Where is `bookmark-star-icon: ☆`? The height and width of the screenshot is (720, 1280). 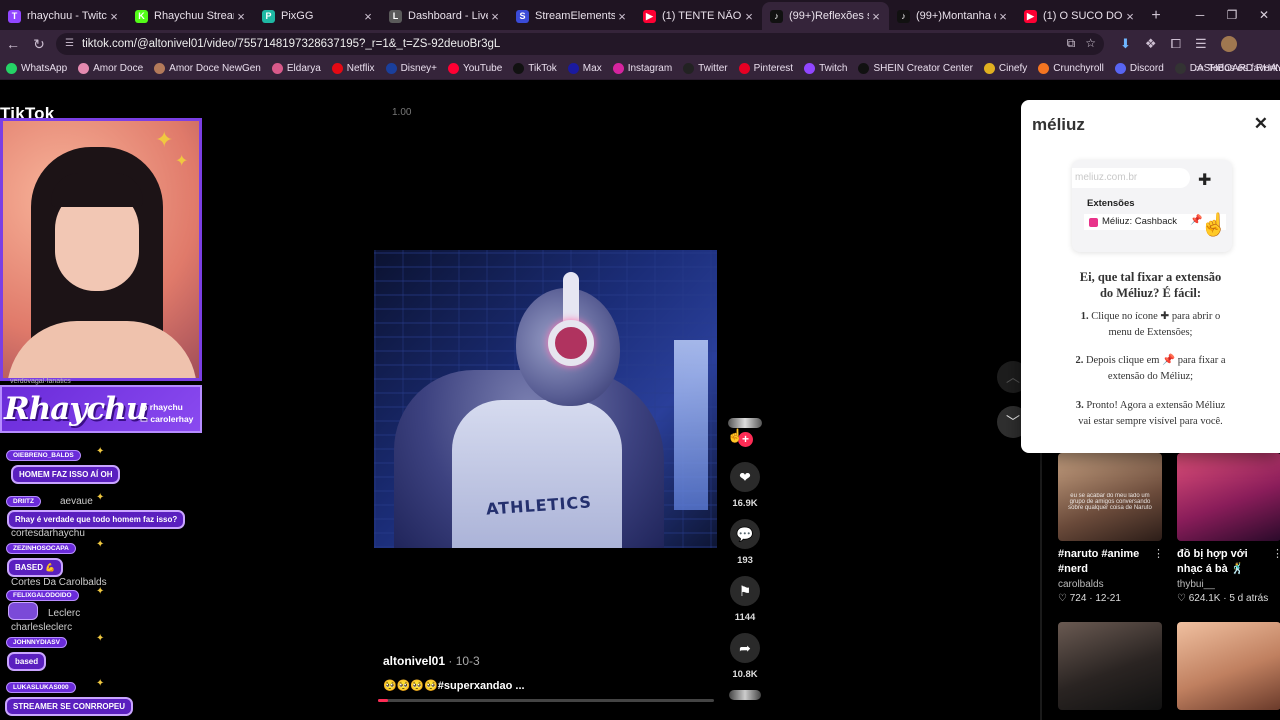
bookmark-star-icon: ☆ is located at coordinates (1090, 43).